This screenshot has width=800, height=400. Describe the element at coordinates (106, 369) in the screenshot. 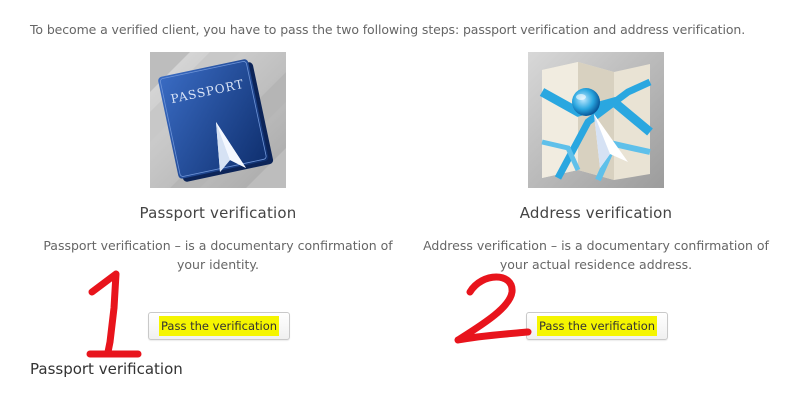

I see `section-heading: Passport verification` at that location.